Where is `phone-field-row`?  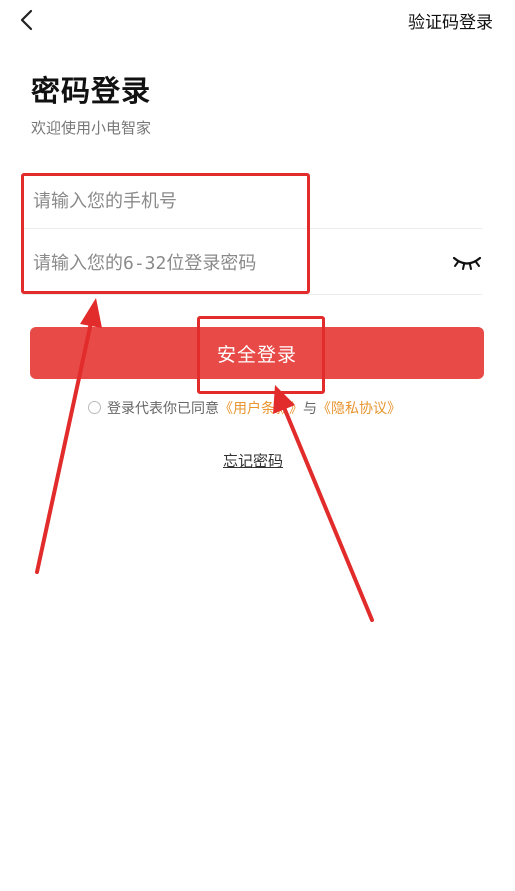
phone-field-row is located at coordinates (252, 201).